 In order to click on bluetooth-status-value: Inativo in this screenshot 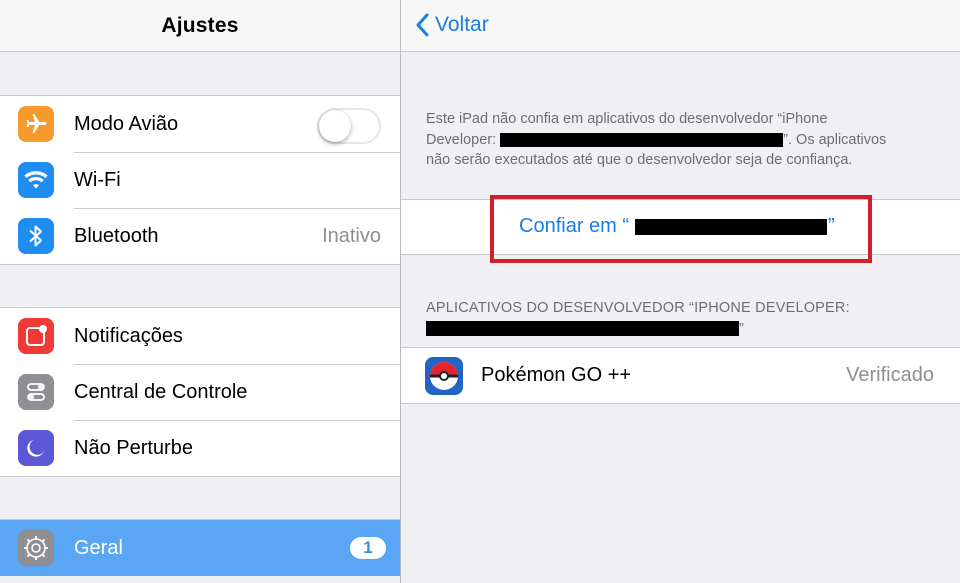, I will do `click(351, 235)`.